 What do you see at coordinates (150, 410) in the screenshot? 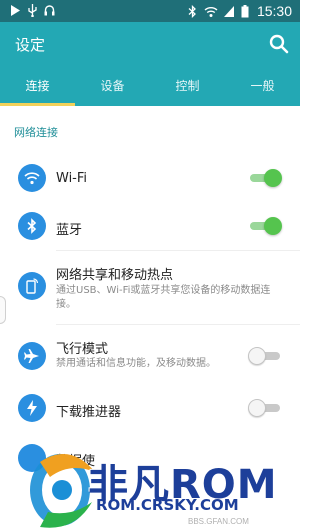
I see `download-booster-row: 下载推进器` at bounding box center [150, 410].